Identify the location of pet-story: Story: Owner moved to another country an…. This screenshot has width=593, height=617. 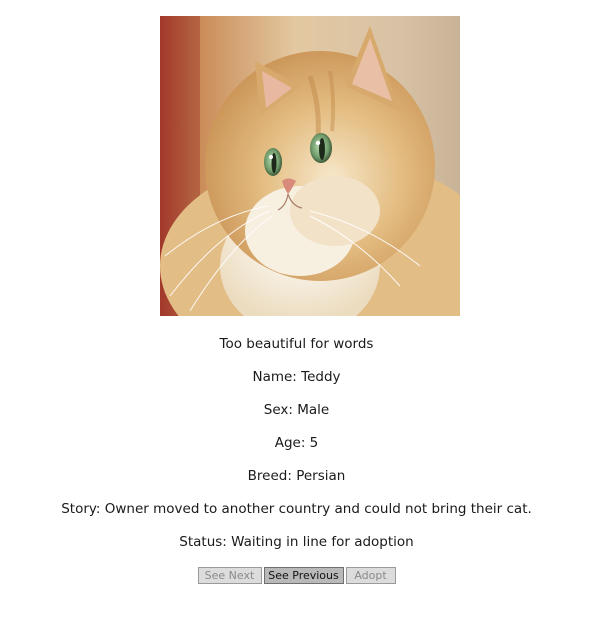
(296, 509).